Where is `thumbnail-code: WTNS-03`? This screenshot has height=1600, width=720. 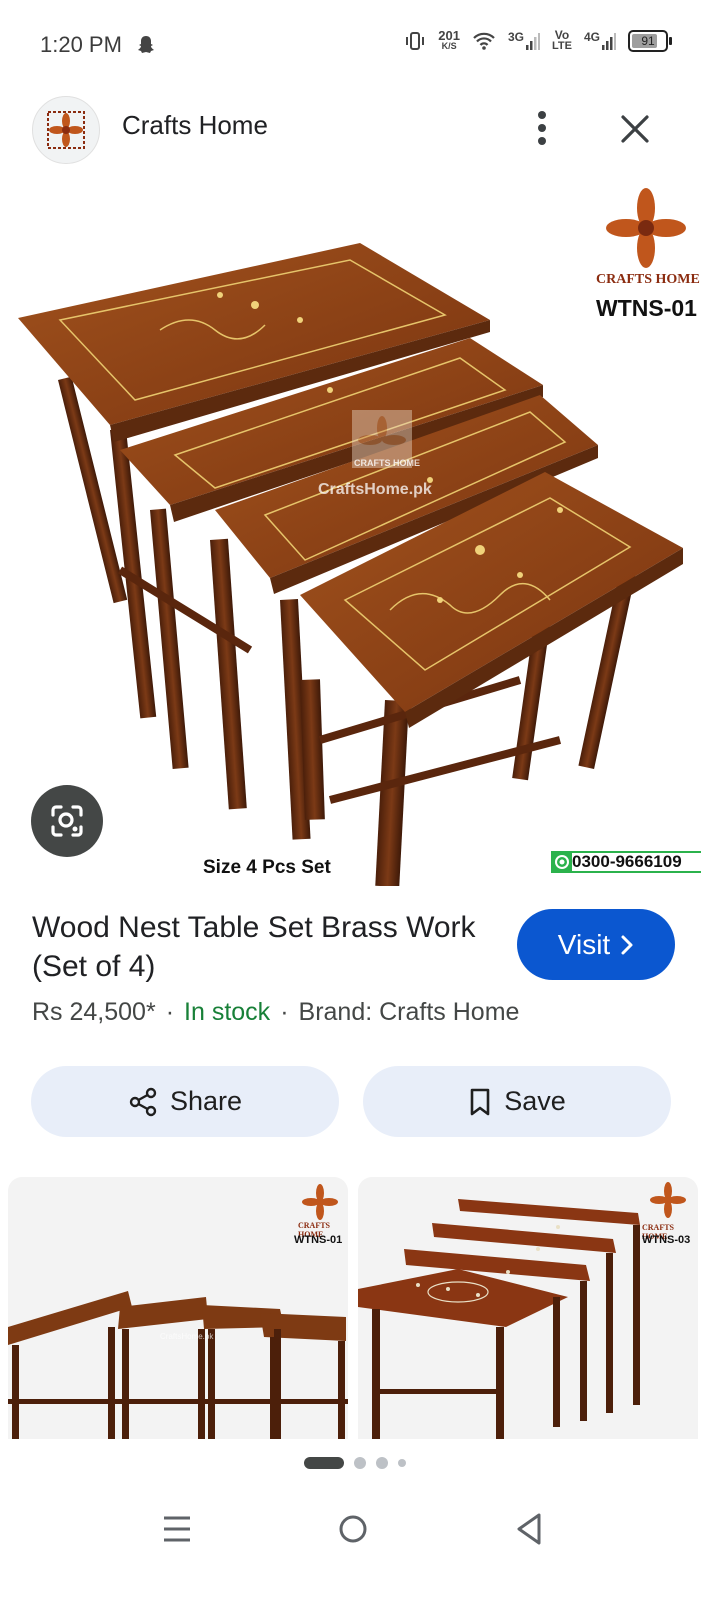
thumbnail-code: WTNS-03 is located at coordinates (666, 1240).